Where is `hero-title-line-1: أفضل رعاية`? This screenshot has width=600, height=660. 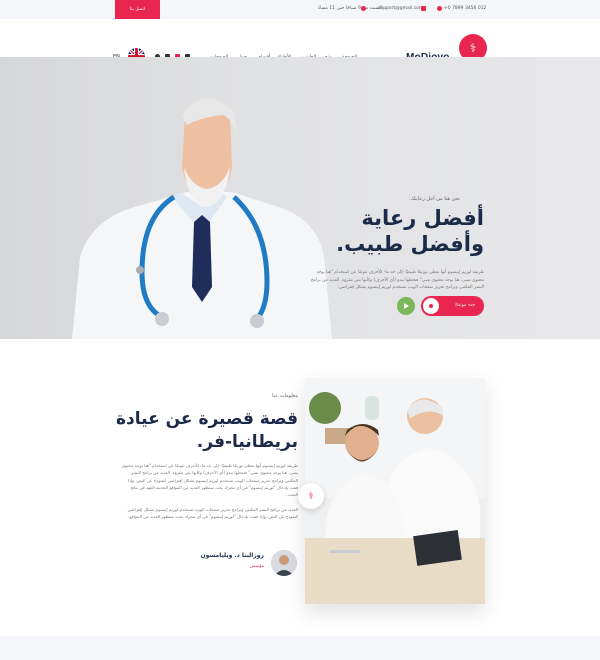
hero-title-line-1: أفضل رعاية is located at coordinates (422, 218).